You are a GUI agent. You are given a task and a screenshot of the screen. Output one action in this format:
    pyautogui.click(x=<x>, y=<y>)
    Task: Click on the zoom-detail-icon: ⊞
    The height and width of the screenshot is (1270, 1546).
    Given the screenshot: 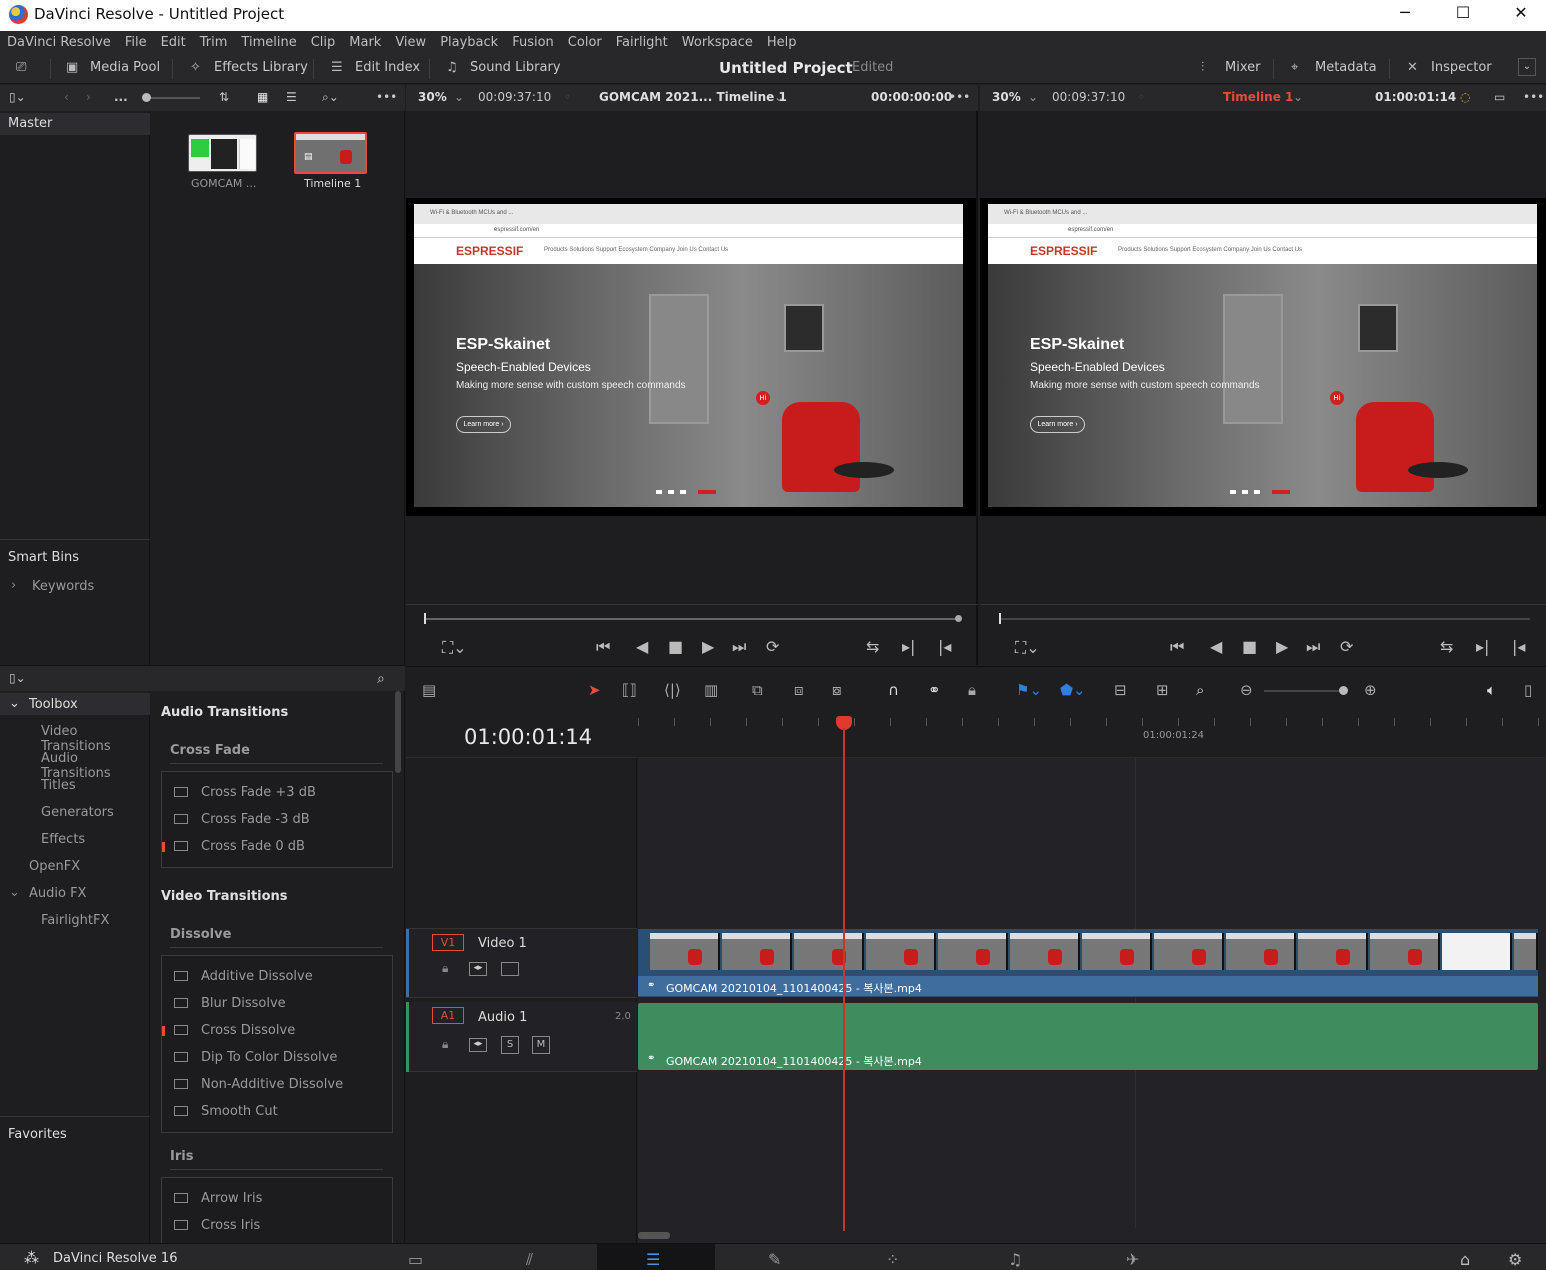 What is the action you would take?
    pyautogui.click(x=1162, y=690)
    